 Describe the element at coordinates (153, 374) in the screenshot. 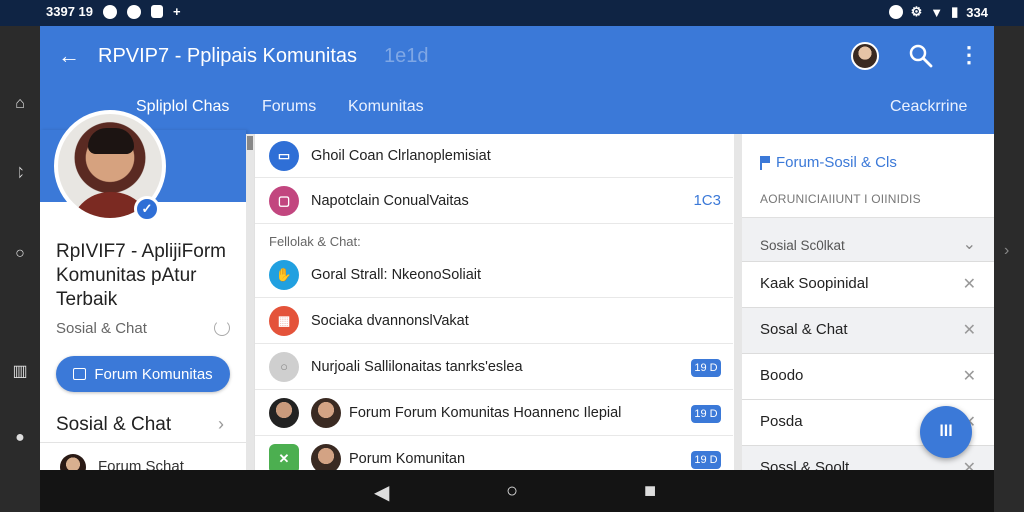

I see `forum-button-label: Forum Komunitas` at that location.